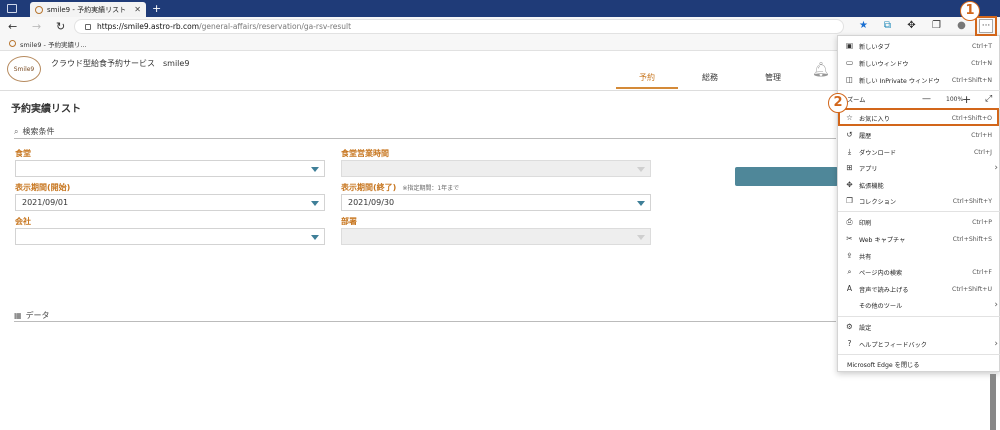 The width and height of the screenshot is (1000, 430). What do you see at coordinates (919, 256) in the screenshot?
I see `menu-share: ⇪ 共有` at bounding box center [919, 256].